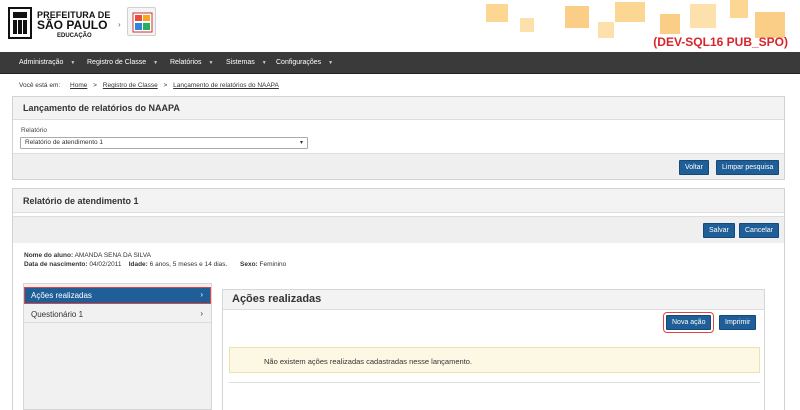 Image resolution: width=800 pixels, height=410 pixels. What do you see at coordinates (72, 25) in the screenshot?
I see `logo-line2: SÃO PAULO` at bounding box center [72, 25].